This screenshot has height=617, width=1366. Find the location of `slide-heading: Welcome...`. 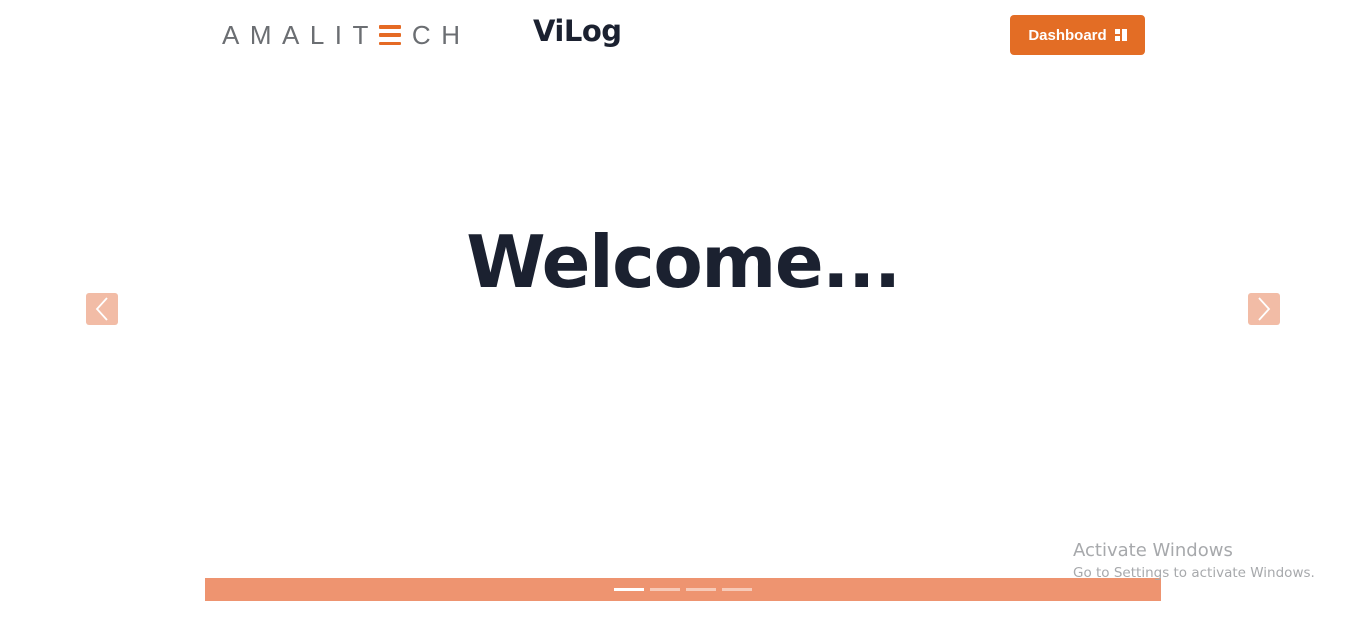

slide-heading: Welcome... is located at coordinates (683, 262).